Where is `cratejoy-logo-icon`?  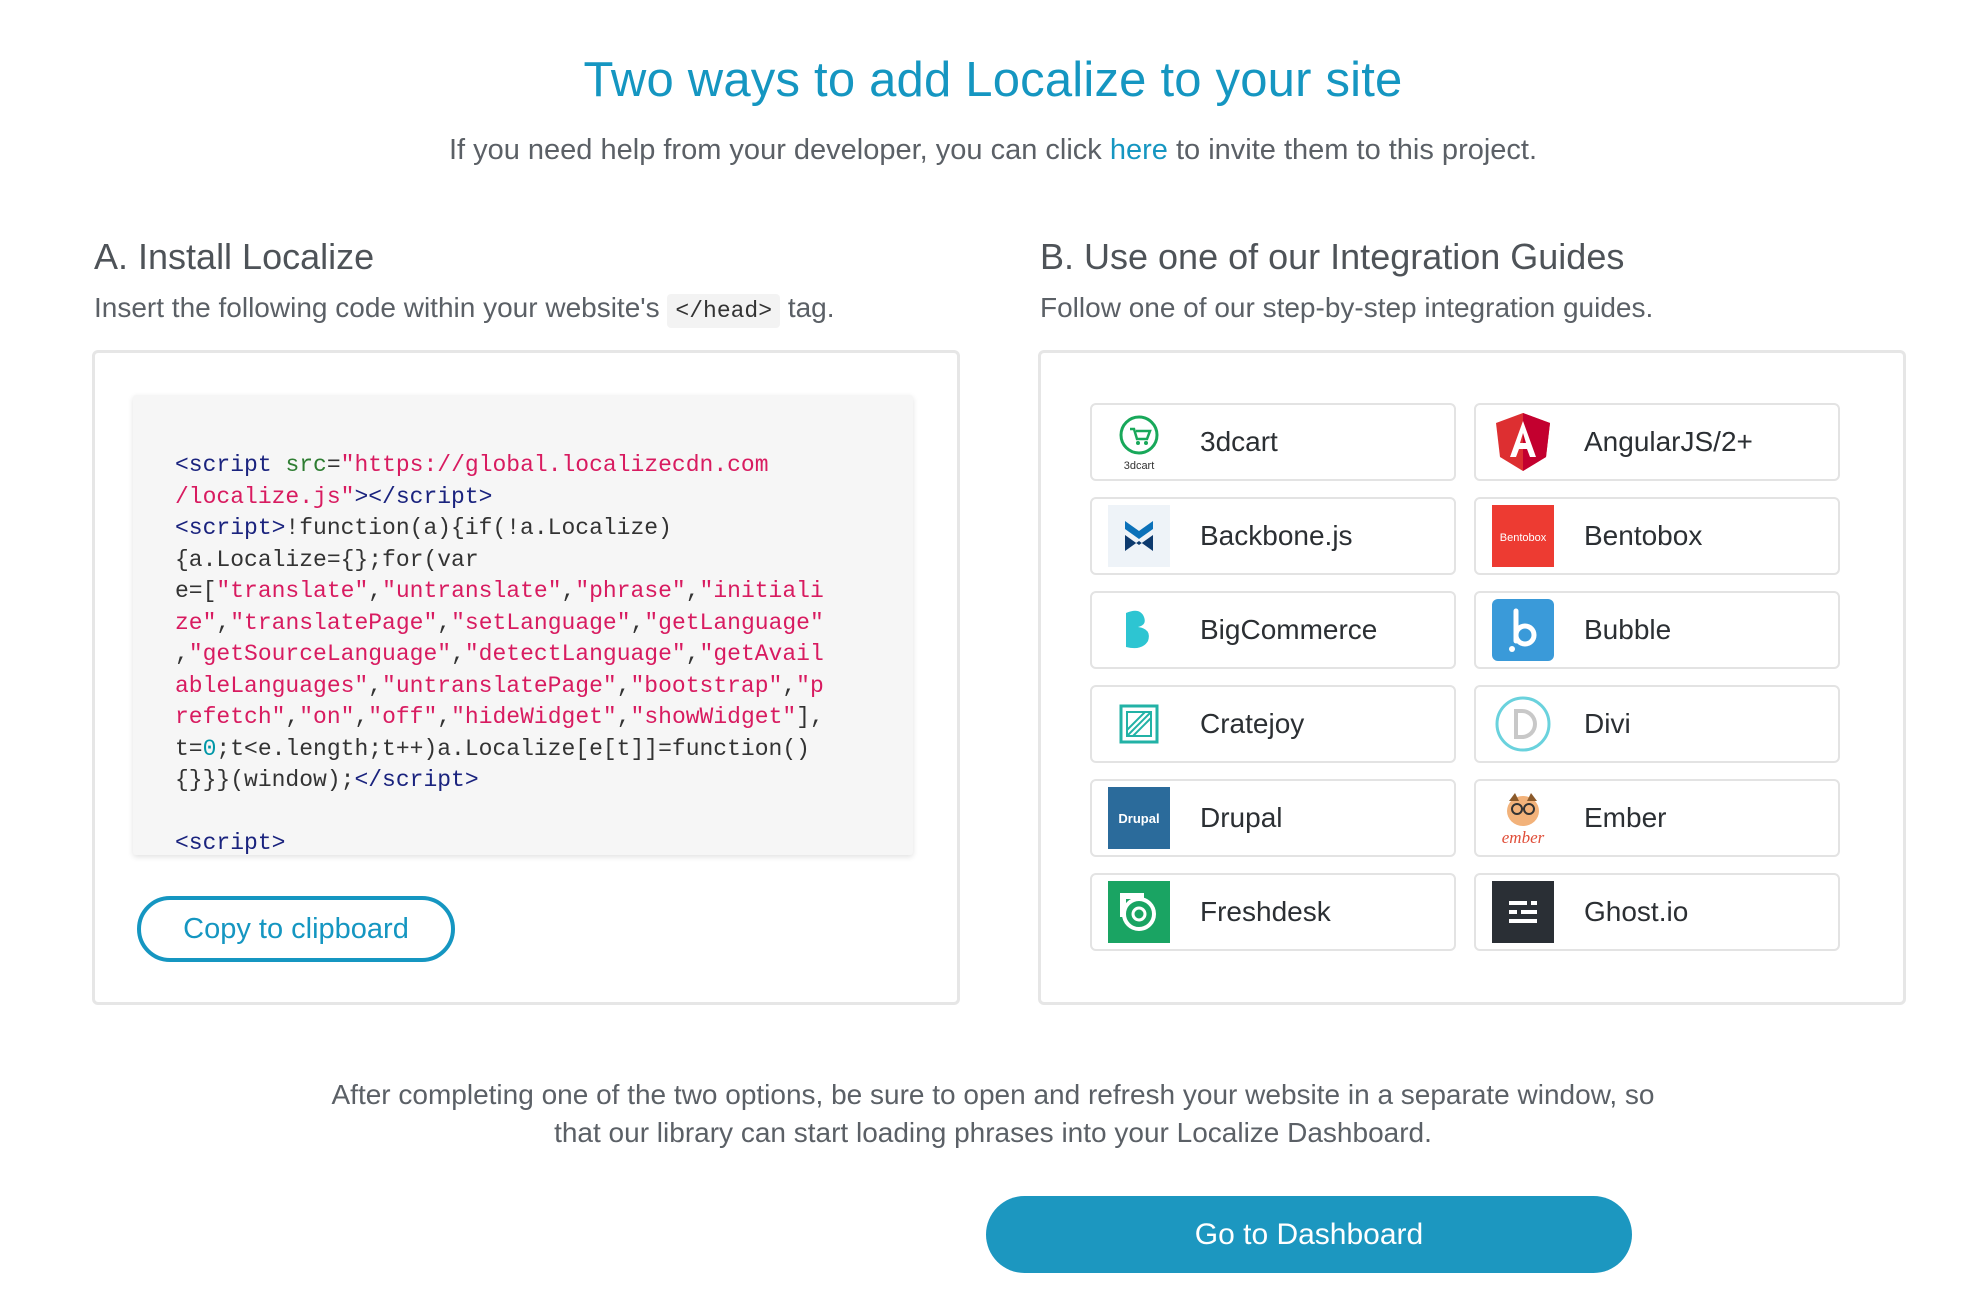 cratejoy-logo-icon is located at coordinates (1139, 724).